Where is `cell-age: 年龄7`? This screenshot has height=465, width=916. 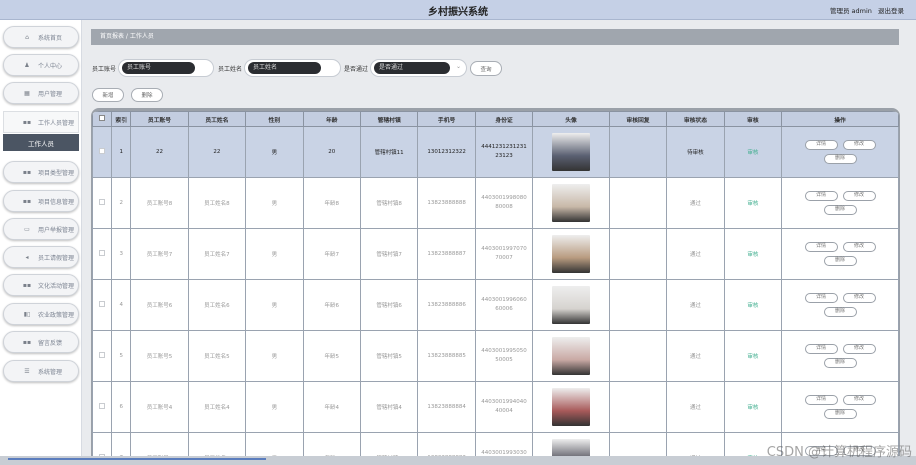
cell-age: 年龄7 is located at coordinates (331, 254).